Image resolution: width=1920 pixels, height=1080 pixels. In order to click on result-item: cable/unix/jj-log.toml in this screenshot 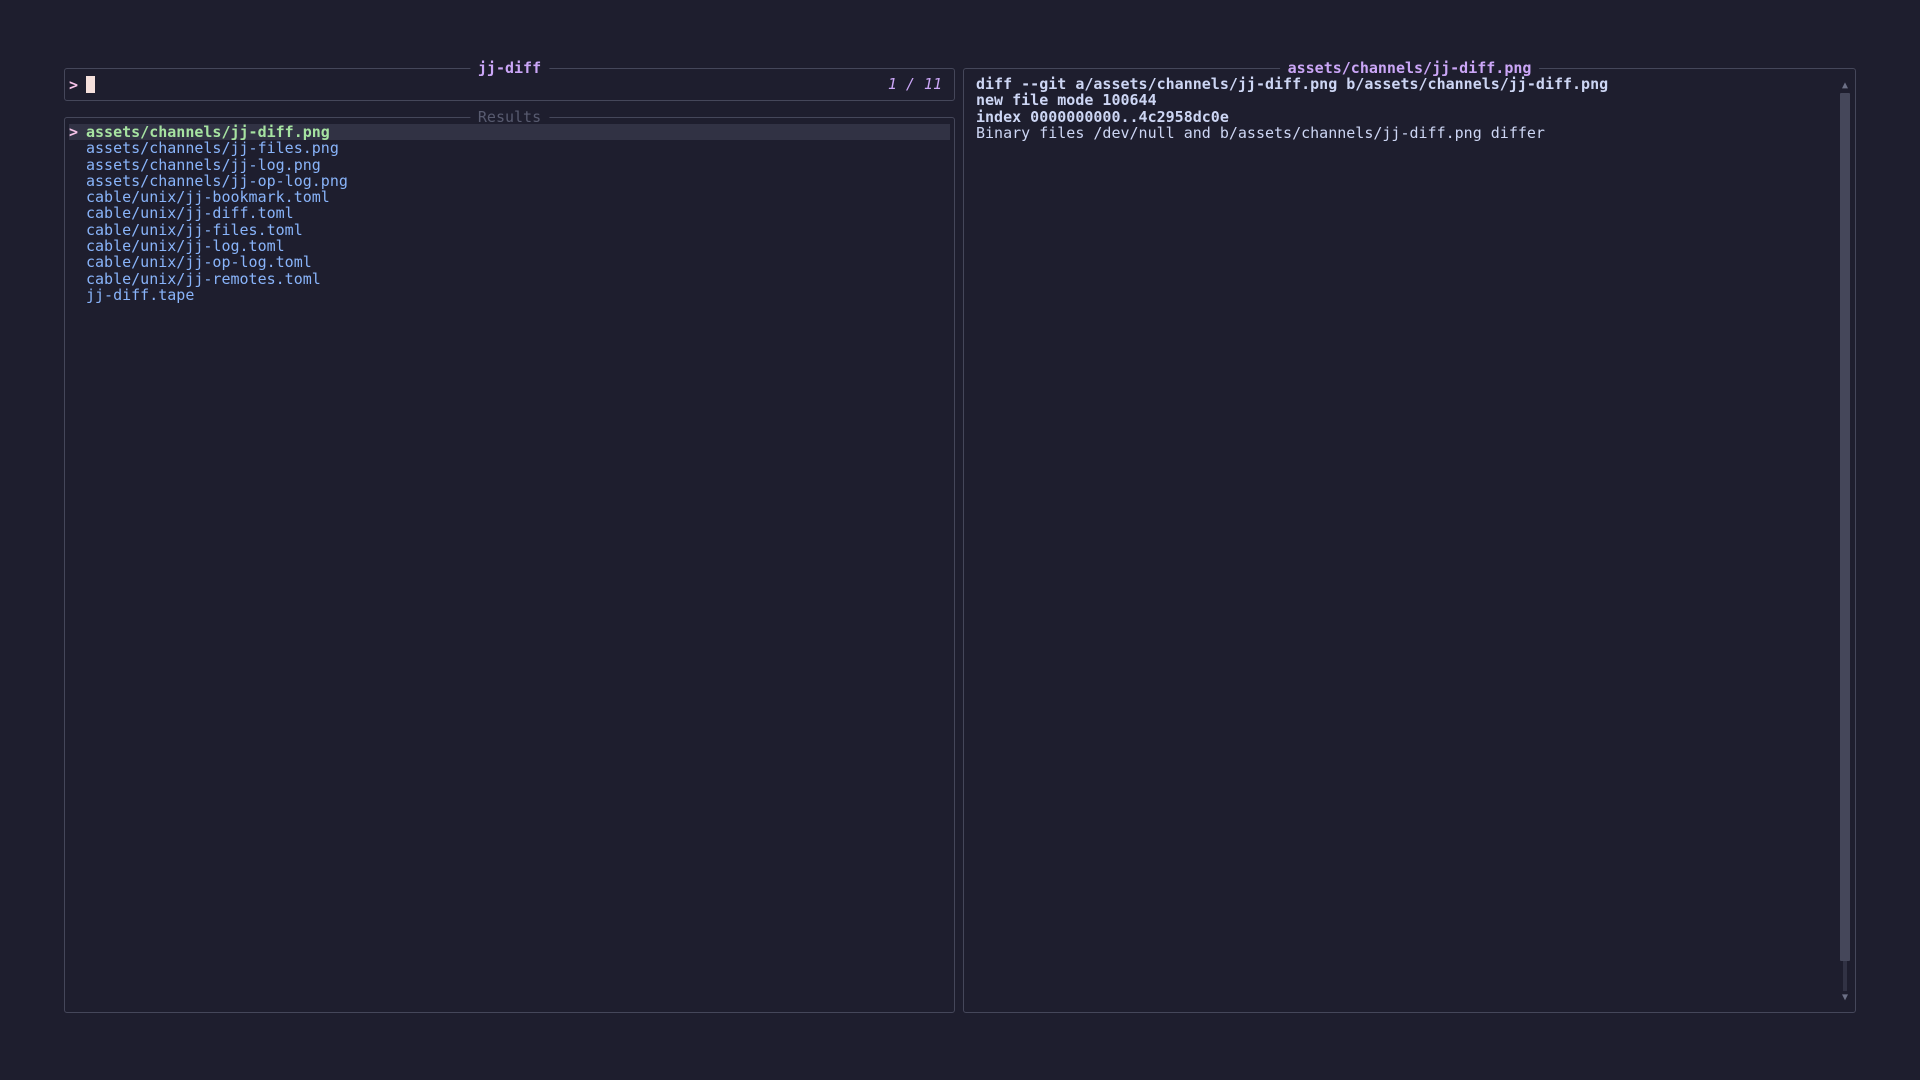, I will do `click(509, 246)`.